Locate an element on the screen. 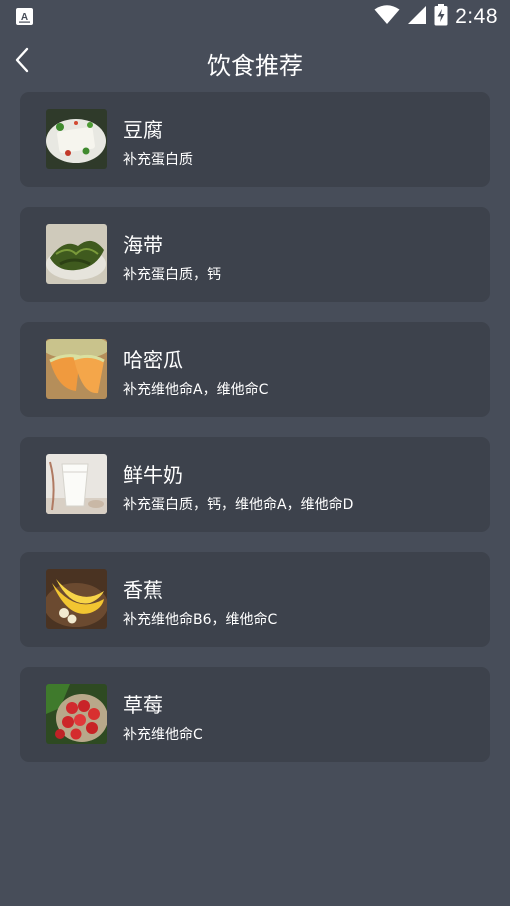 Image resolution: width=510 pixels, height=906 pixels. food-name: 海带 is located at coordinates (143, 245).